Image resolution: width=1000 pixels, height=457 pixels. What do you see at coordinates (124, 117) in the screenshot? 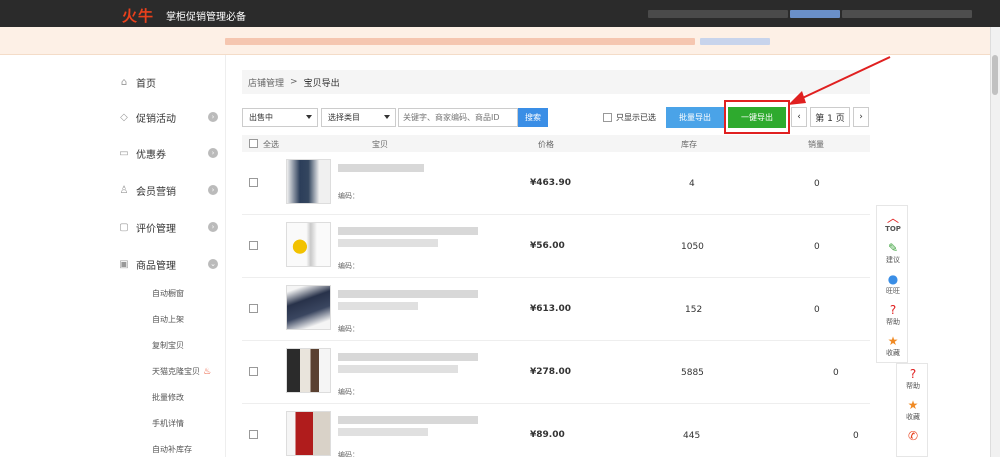
I see `tag-icon: ◇` at bounding box center [124, 117].